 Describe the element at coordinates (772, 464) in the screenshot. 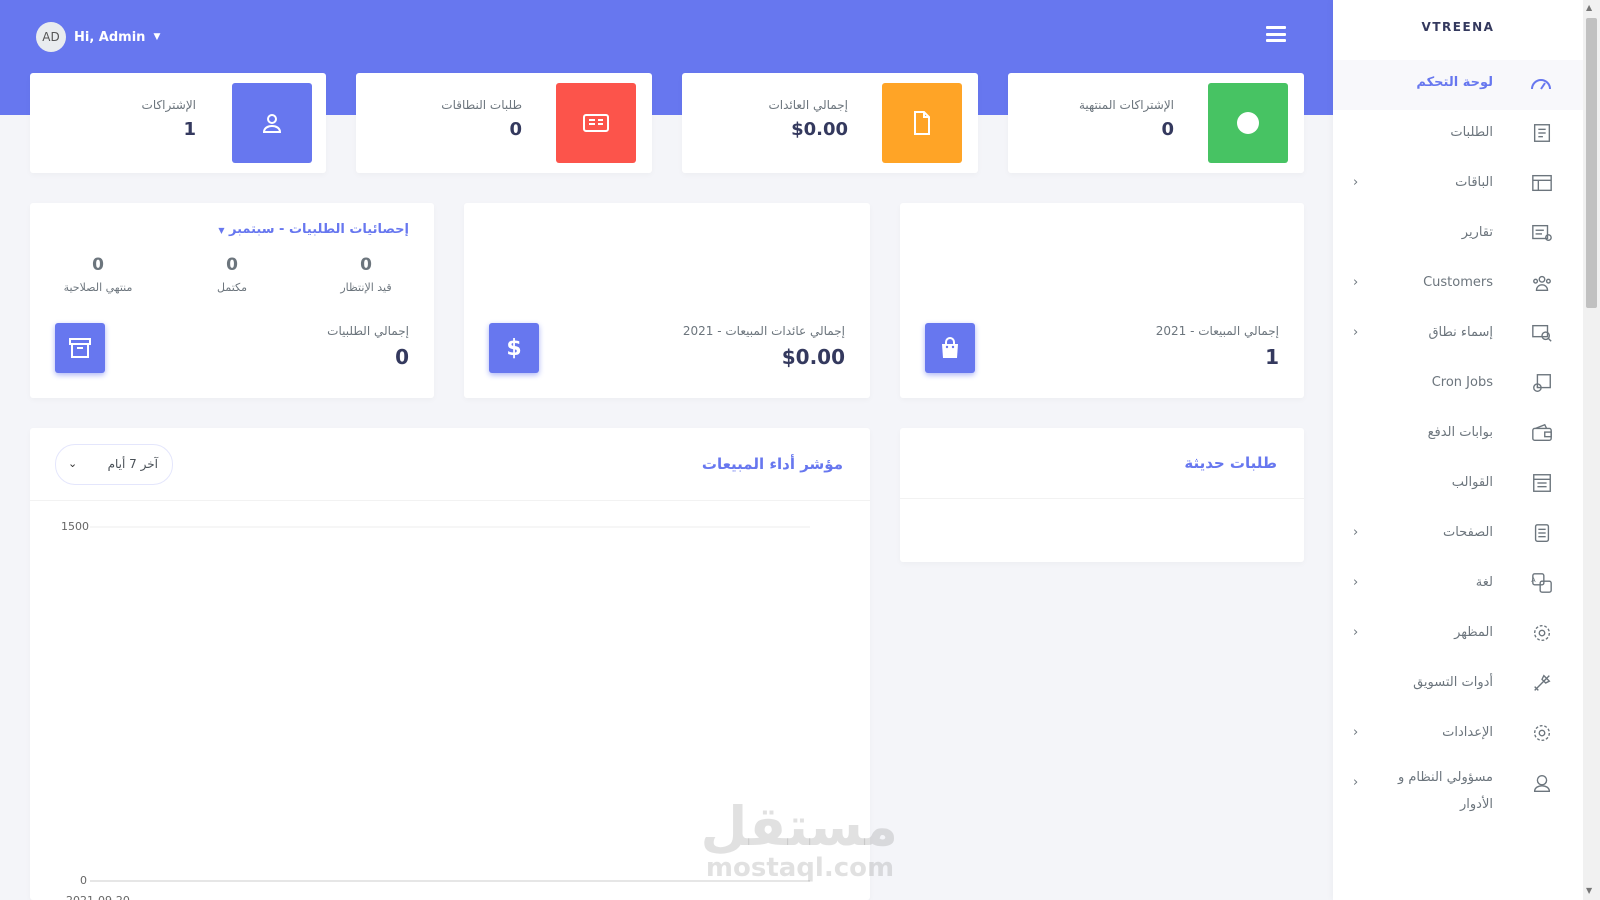

I see `sales-performance-title: مؤشر أداء المبيعات` at that location.